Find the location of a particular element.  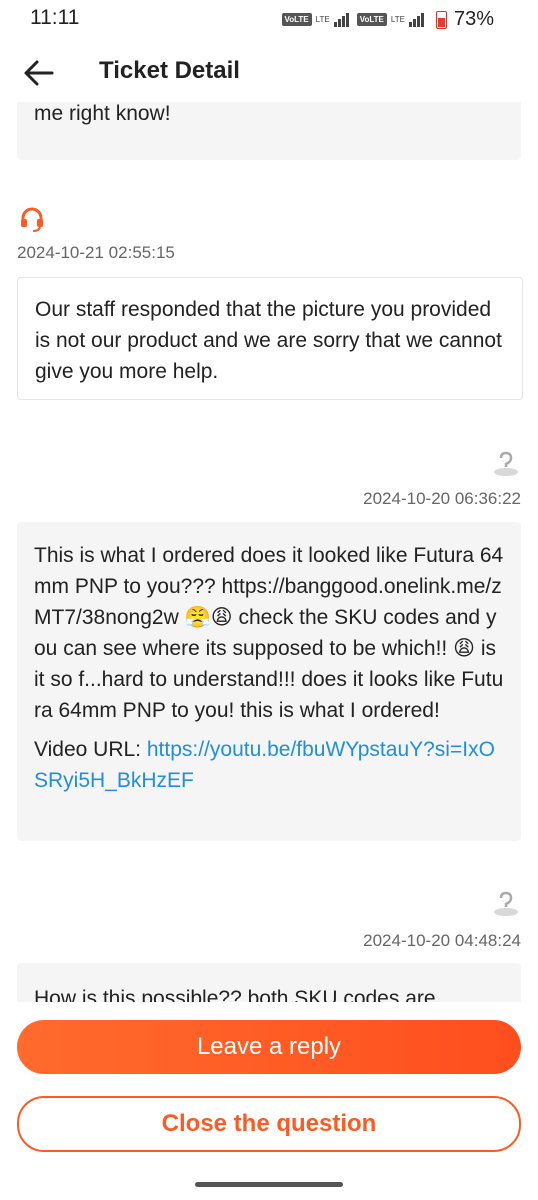

message-timestamp: 2024-10-20 06:36:22 is located at coordinates (442, 498).